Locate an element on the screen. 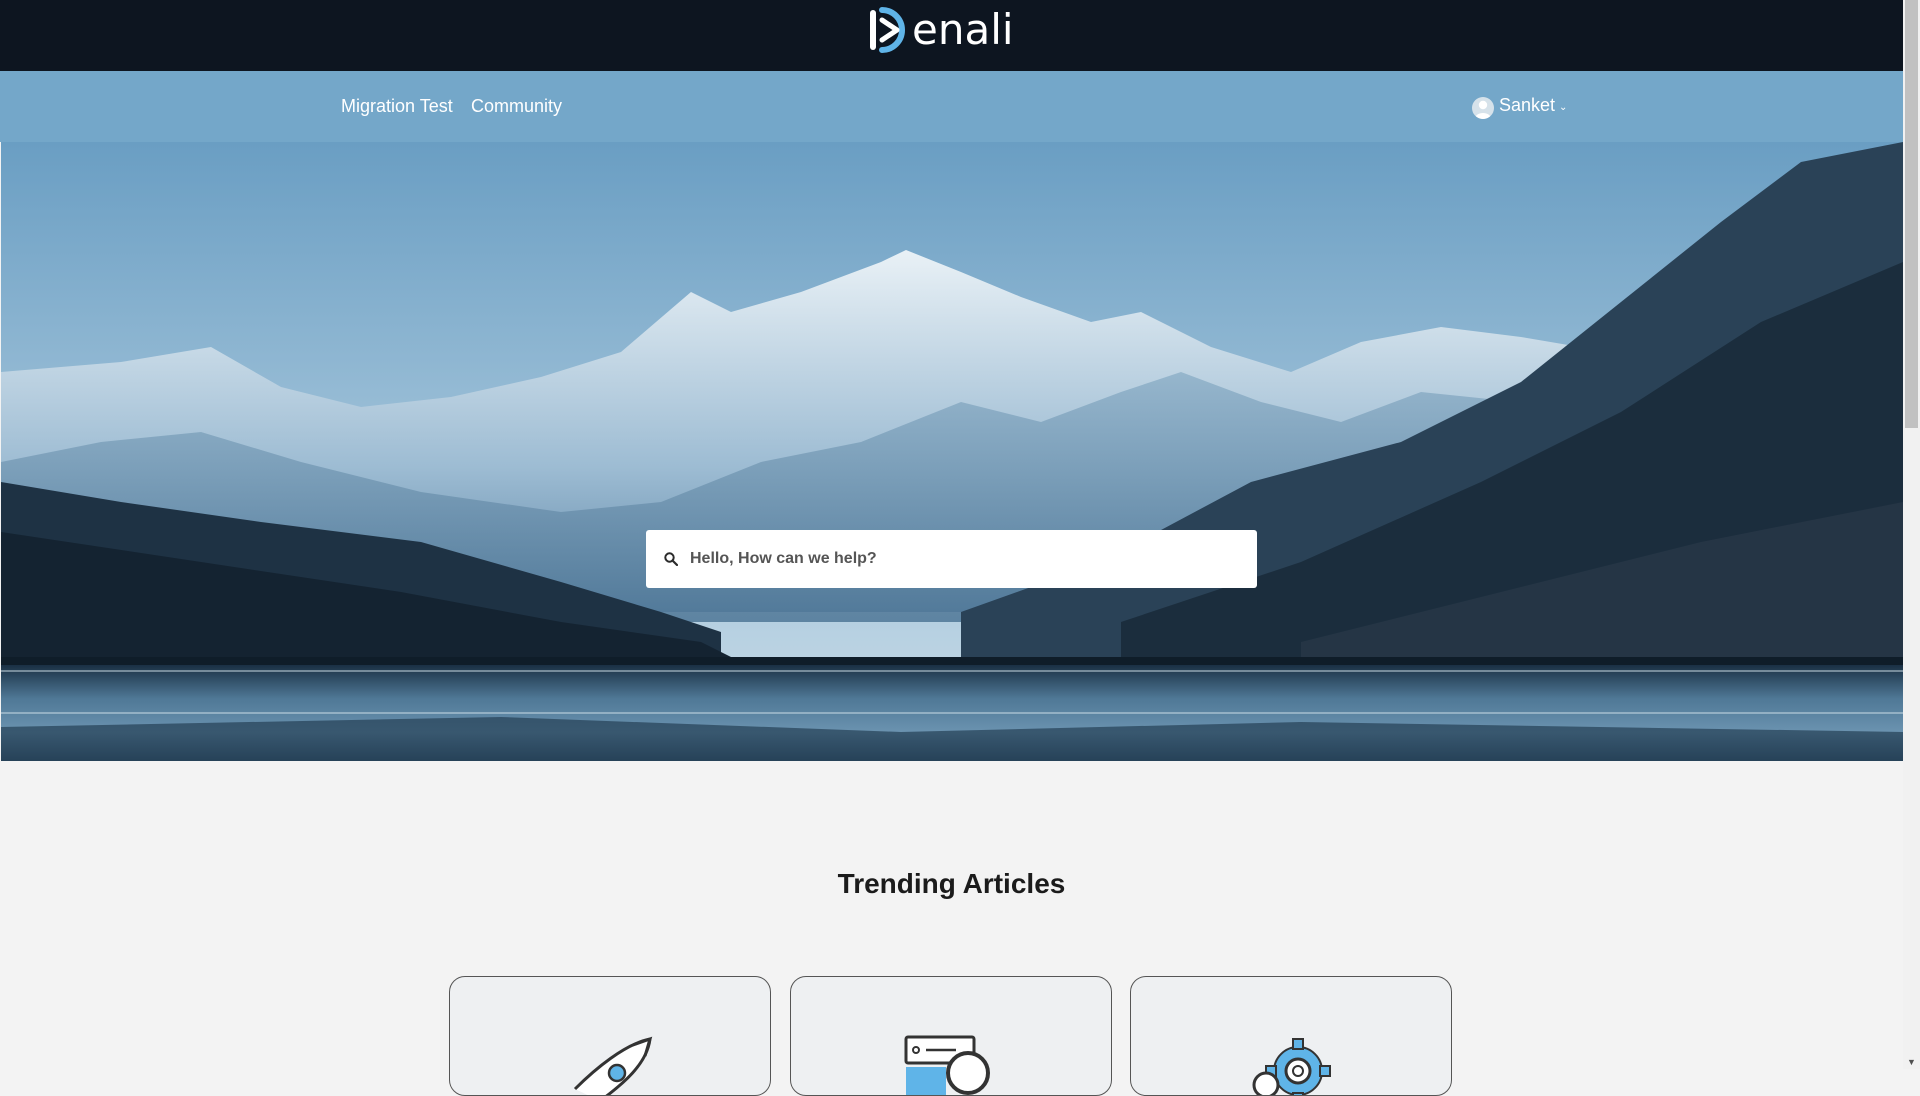 Image resolution: width=1920 pixels, height=1096 pixels. user-menu: Sanket ⌄ is located at coordinates (1520, 105).